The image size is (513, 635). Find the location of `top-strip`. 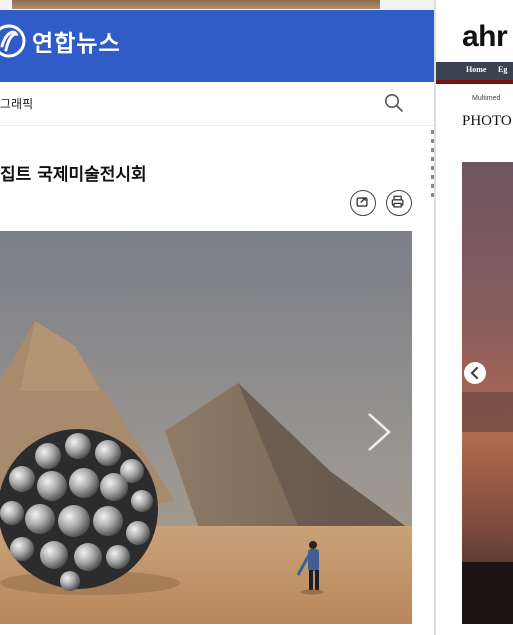

top-strip is located at coordinates (217, 5).